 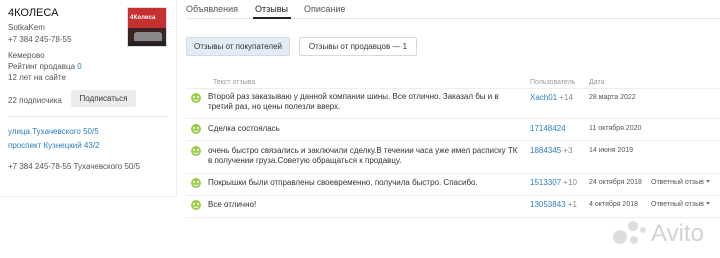 What do you see at coordinates (324, 9) in the screenshot?
I see `tab-description: Описание` at bounding box center [324, 9].